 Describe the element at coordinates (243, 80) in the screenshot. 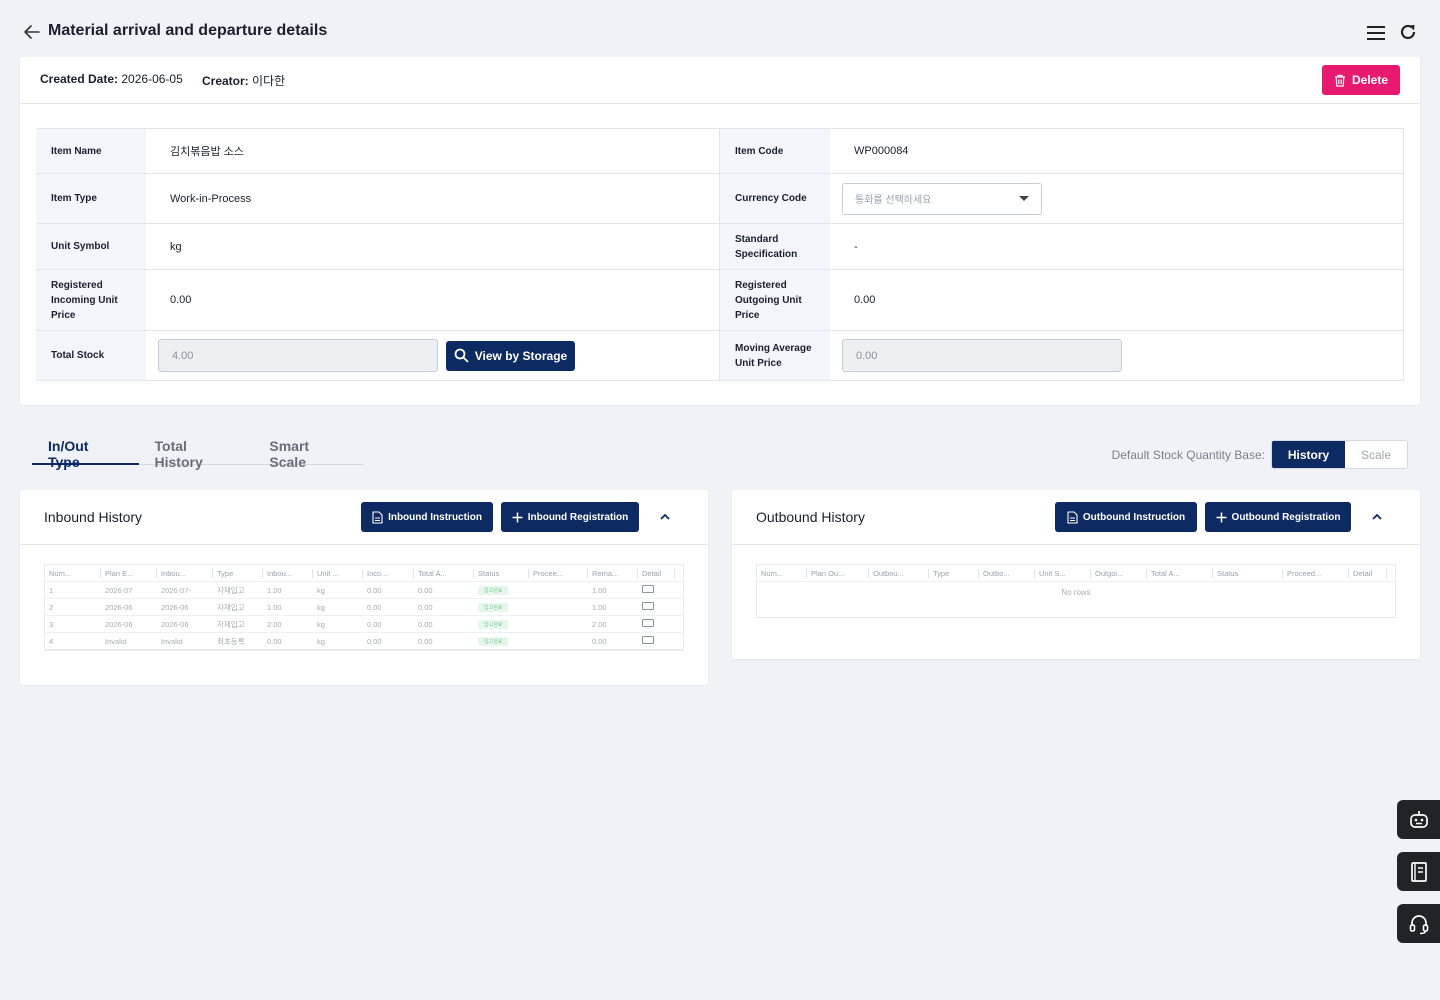

I see `creator: Creator: 이다한` at that location.